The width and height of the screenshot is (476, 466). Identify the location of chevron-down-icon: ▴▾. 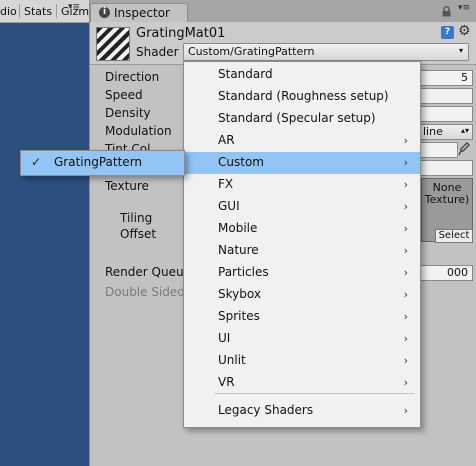
(464, 130).